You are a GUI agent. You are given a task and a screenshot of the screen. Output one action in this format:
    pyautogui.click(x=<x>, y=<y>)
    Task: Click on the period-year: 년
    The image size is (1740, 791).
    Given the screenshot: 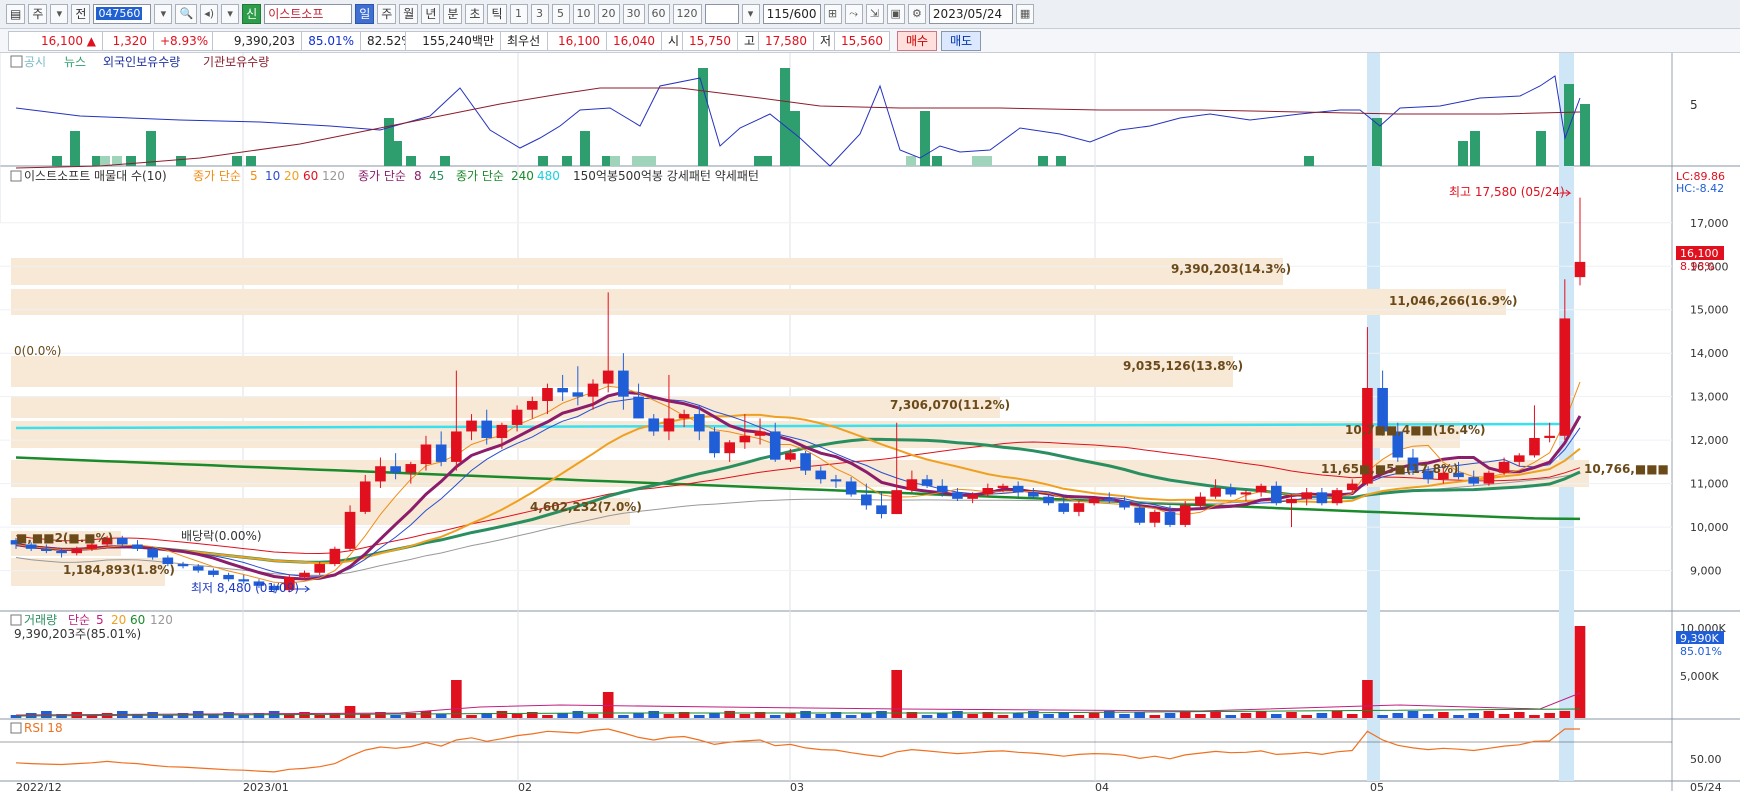 What is the action you would take?
    pyautogui.click(x=431, y=14)
    